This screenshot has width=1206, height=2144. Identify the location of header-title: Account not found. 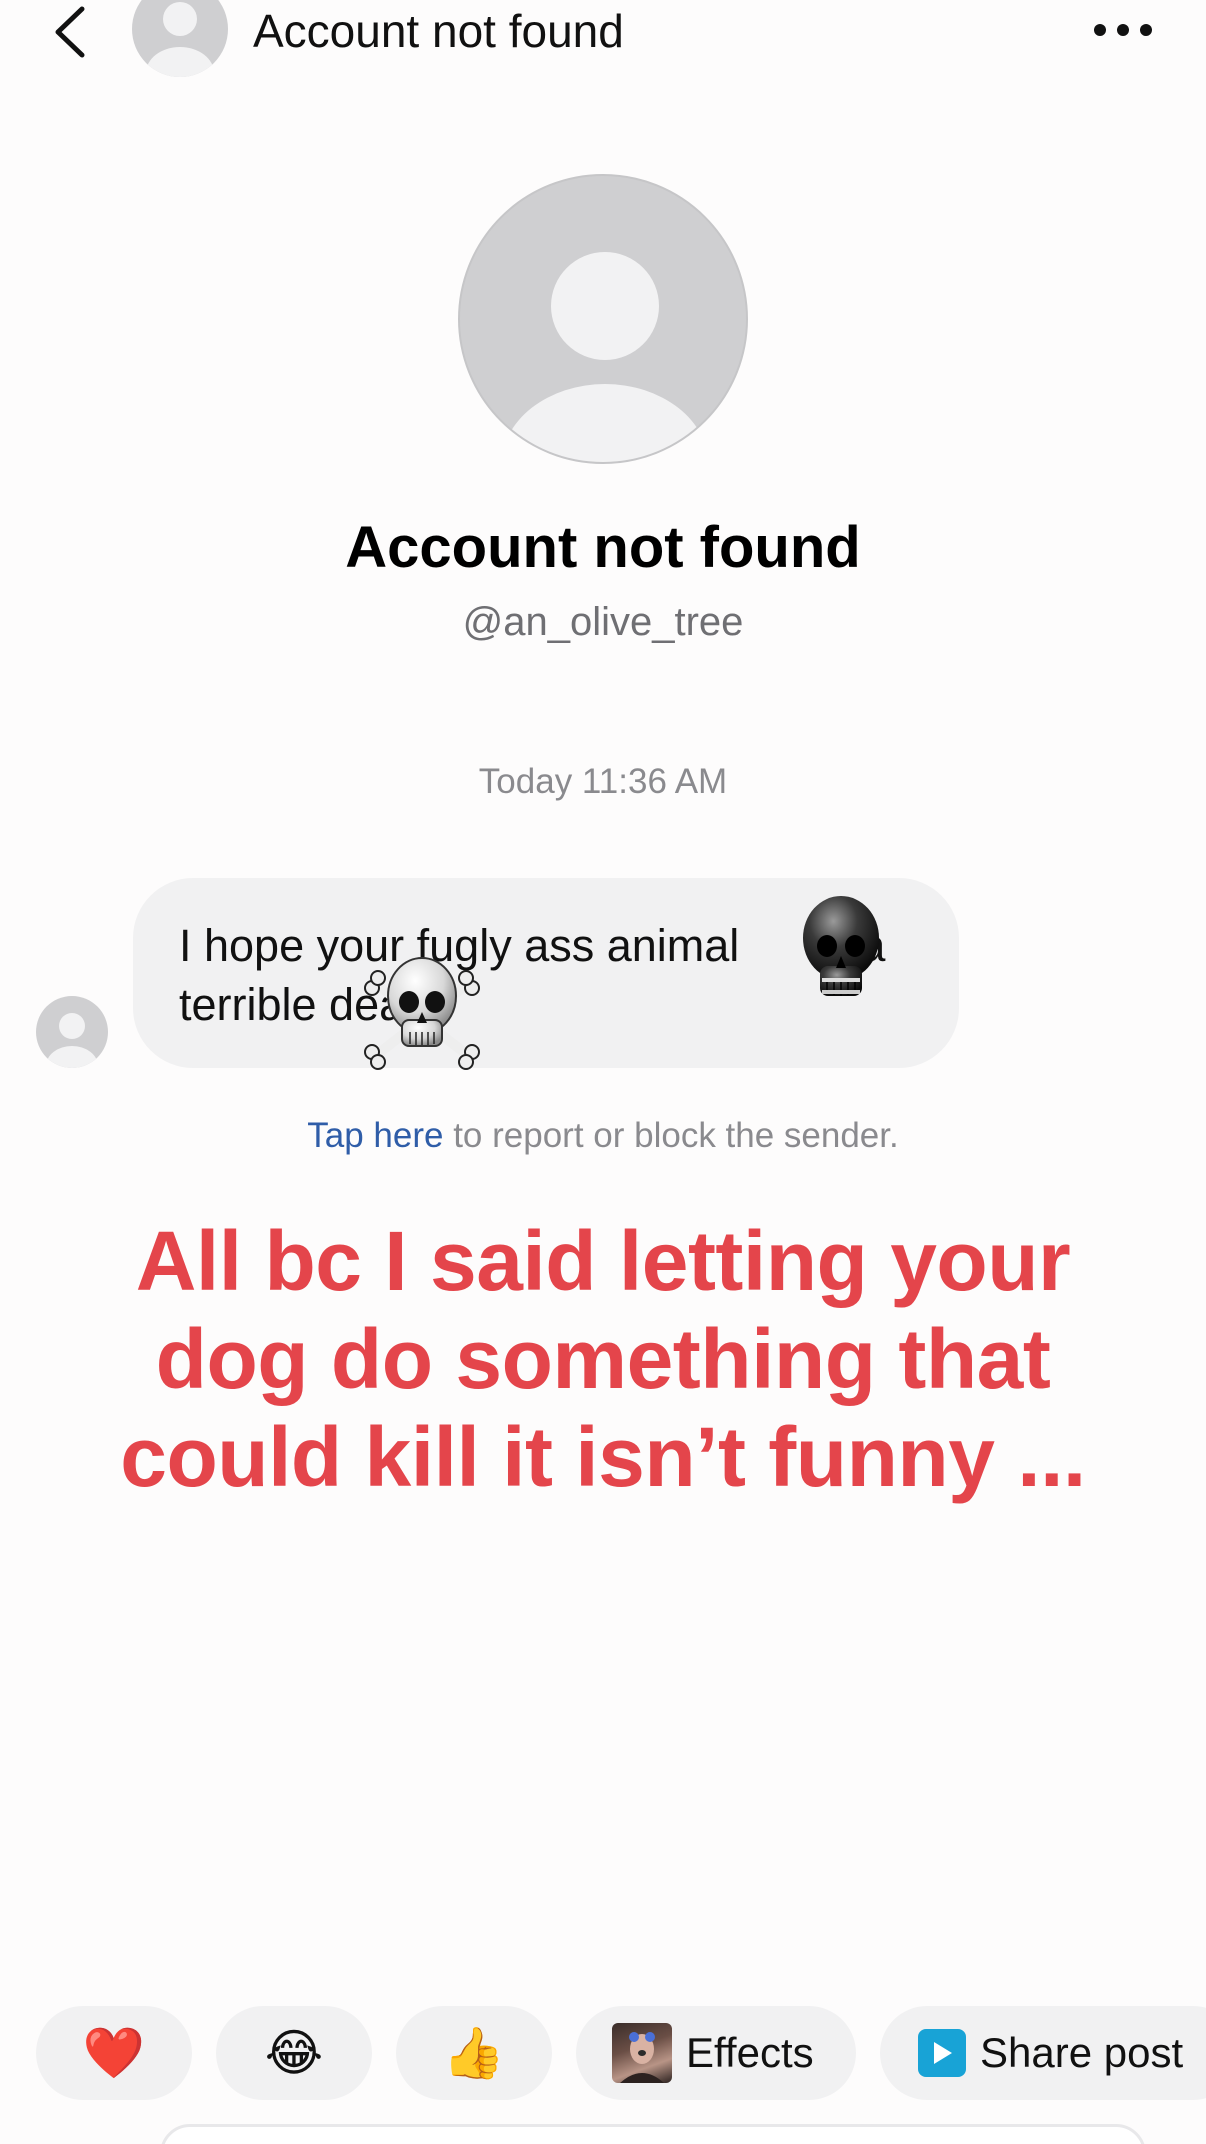
(438, 31).